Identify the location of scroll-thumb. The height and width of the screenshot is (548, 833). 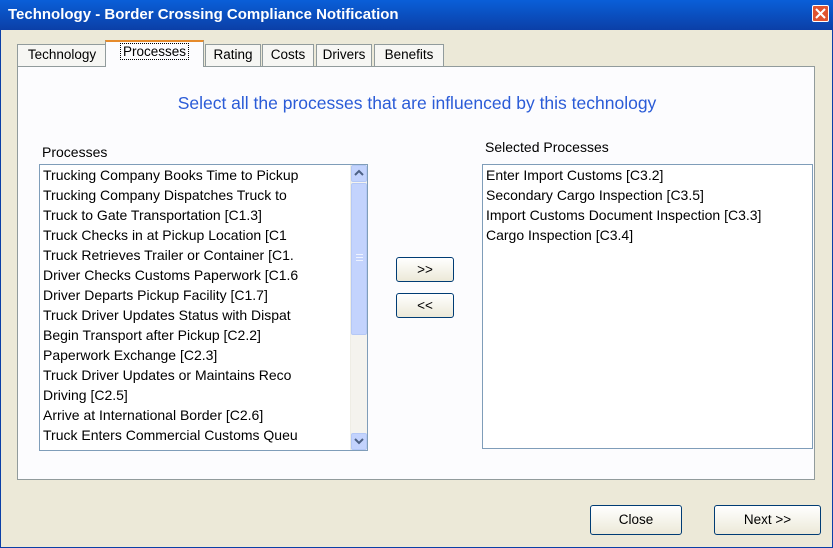
(359, 259).